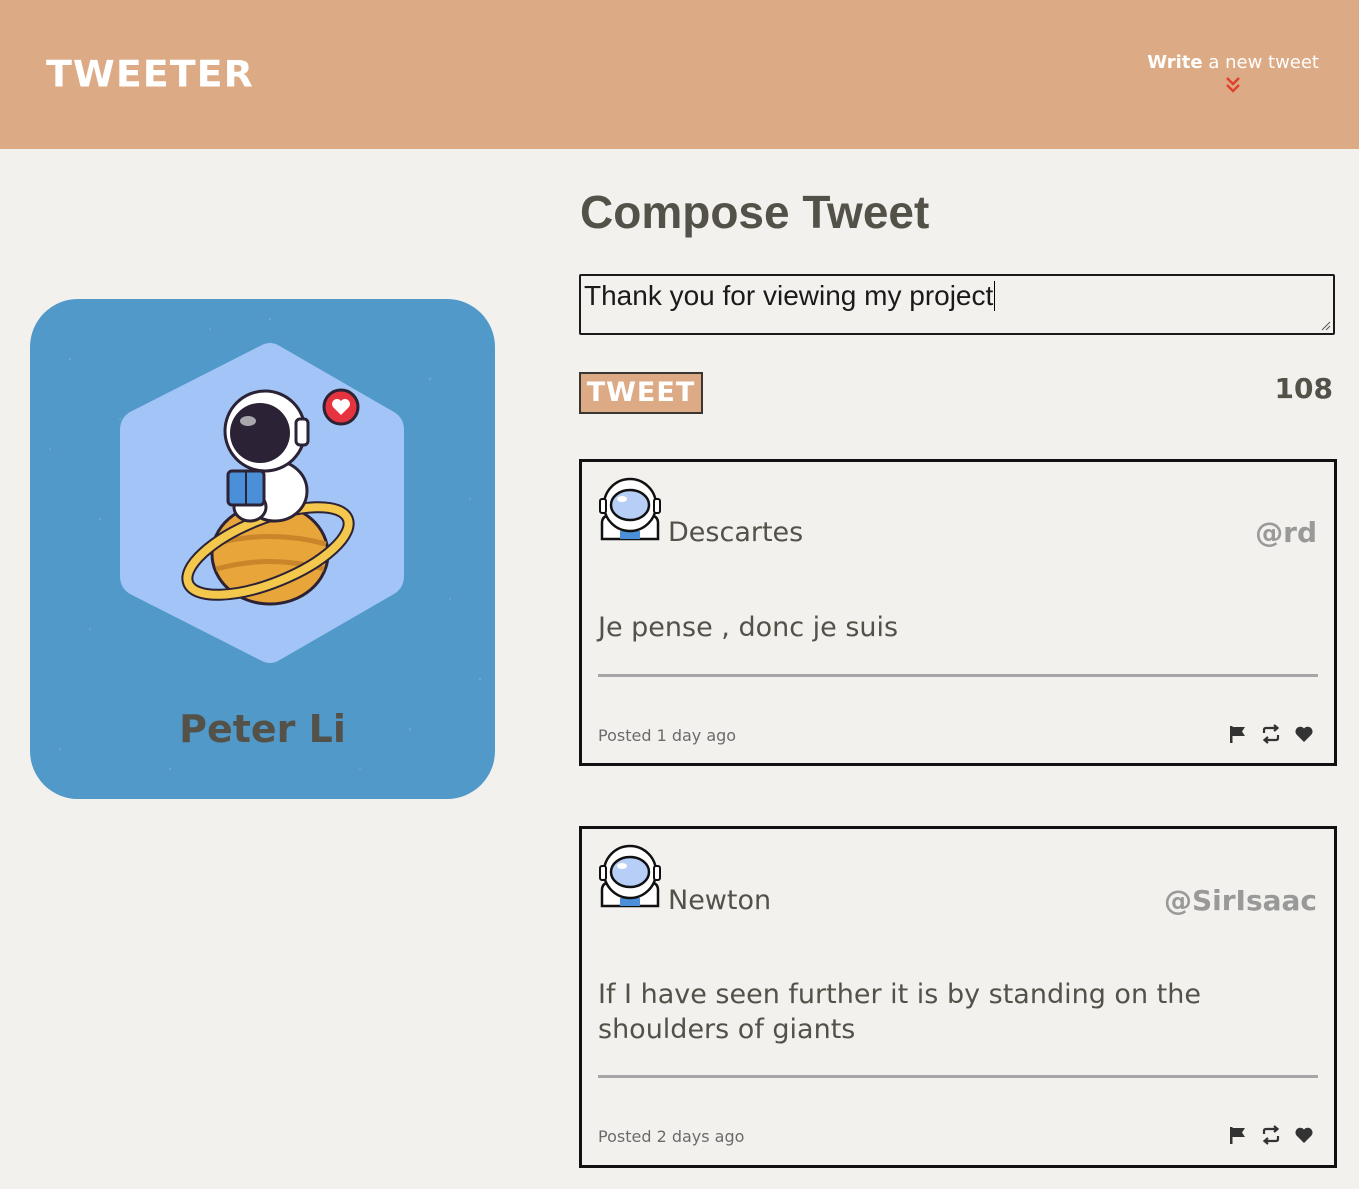  Describe the element at coordinates (671, 1136) in the screenshot. I see `tweet-timestamp: Posted 2 days ago` at that location.